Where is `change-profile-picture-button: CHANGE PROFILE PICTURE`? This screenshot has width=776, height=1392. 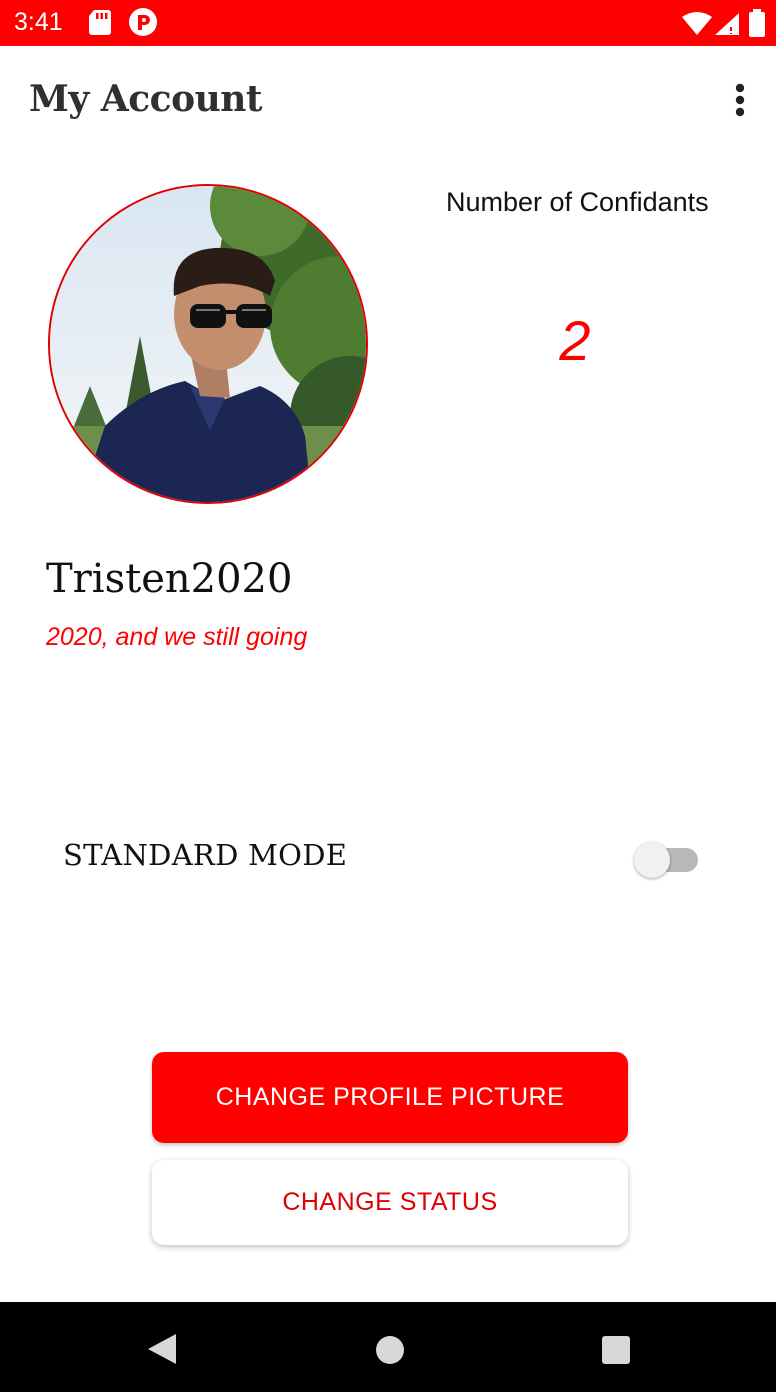 change-profile-picture-button: CHANGE PROFILE PICTURE is located at coordinates (390, 1097).